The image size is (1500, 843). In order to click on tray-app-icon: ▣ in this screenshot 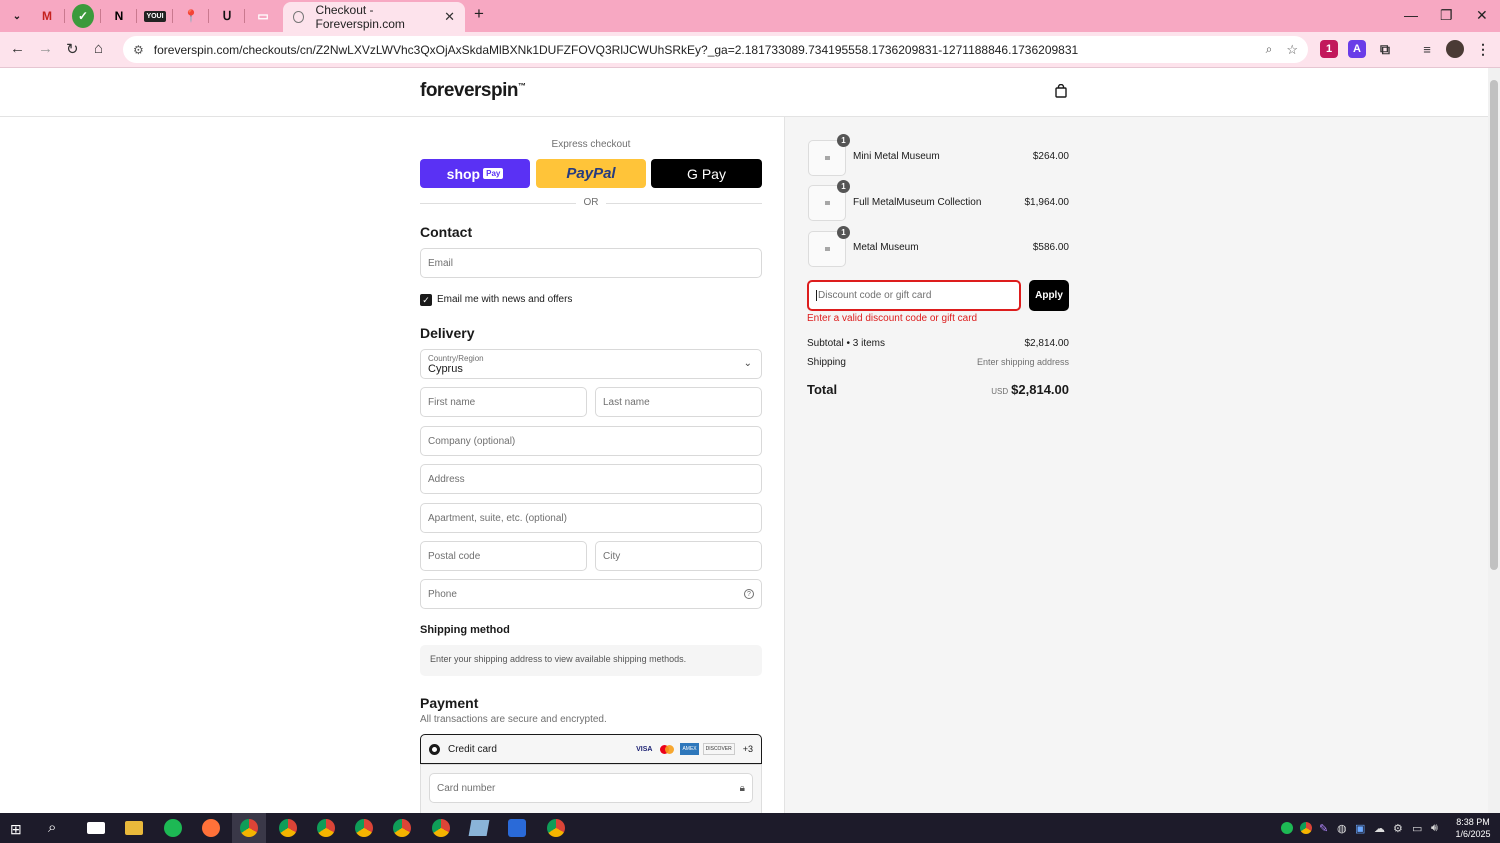, I will do `click(1360, 828)`.